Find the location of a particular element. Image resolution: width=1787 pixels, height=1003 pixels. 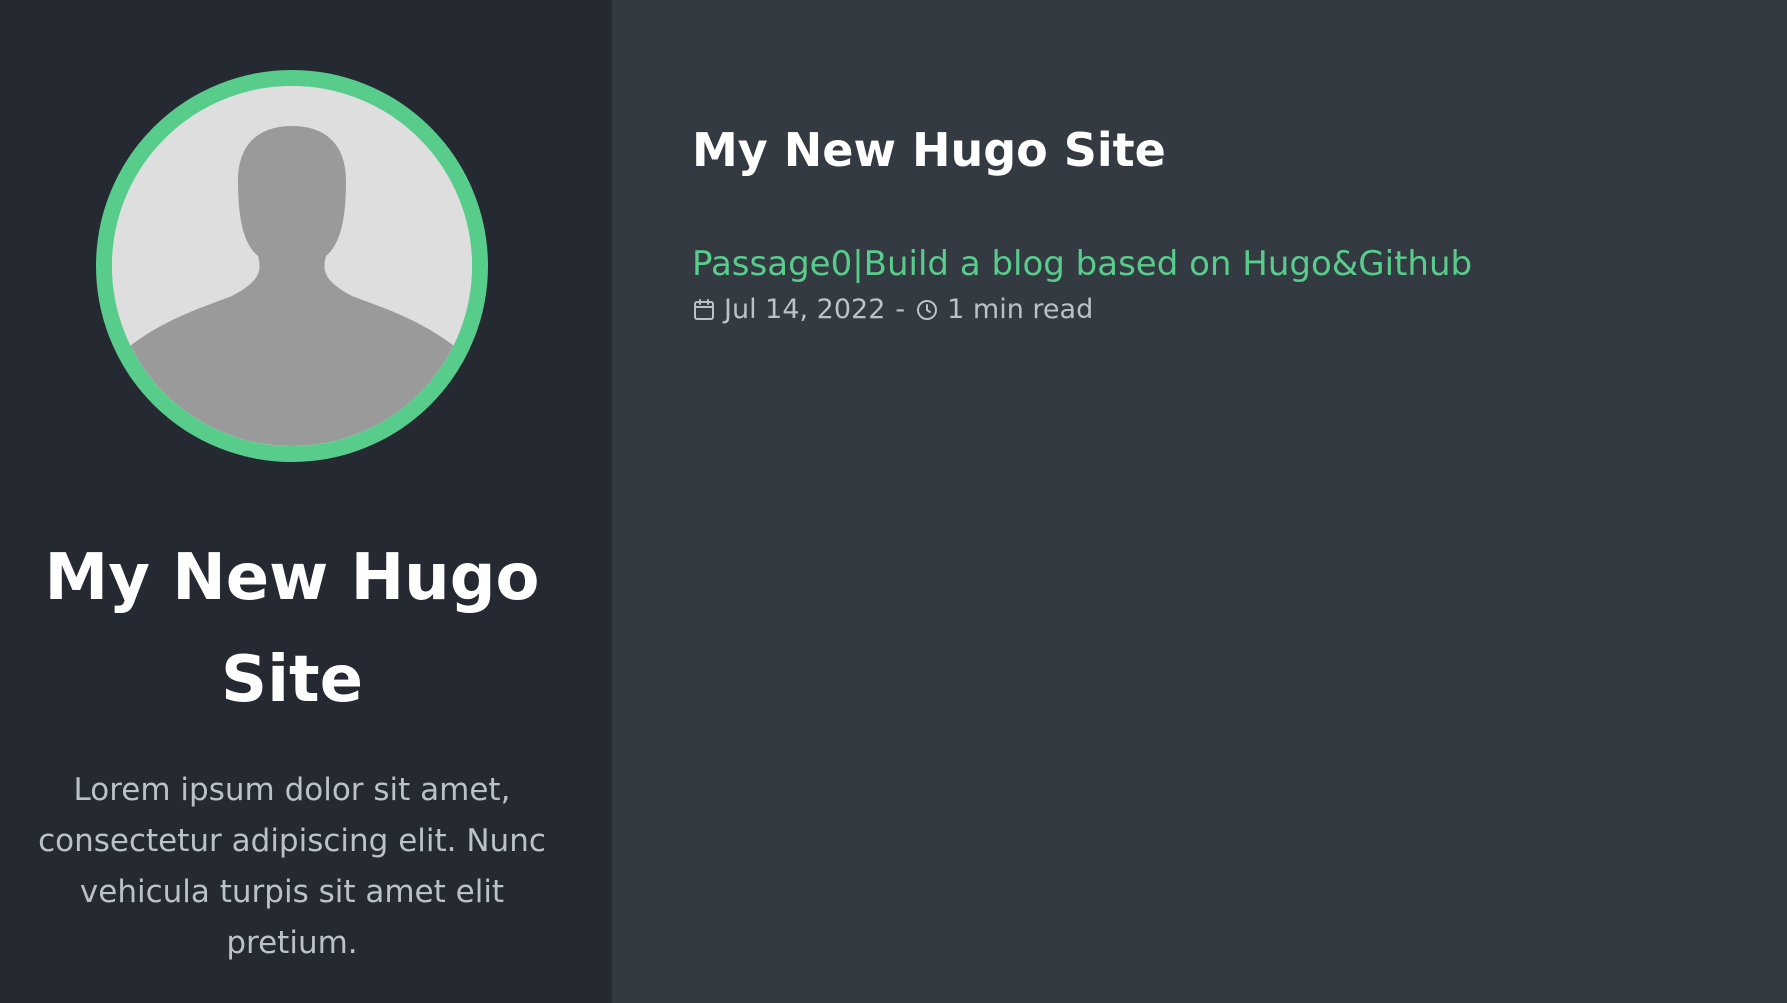

page-title: My New Hugo Site is located at coordinates (929, 150).